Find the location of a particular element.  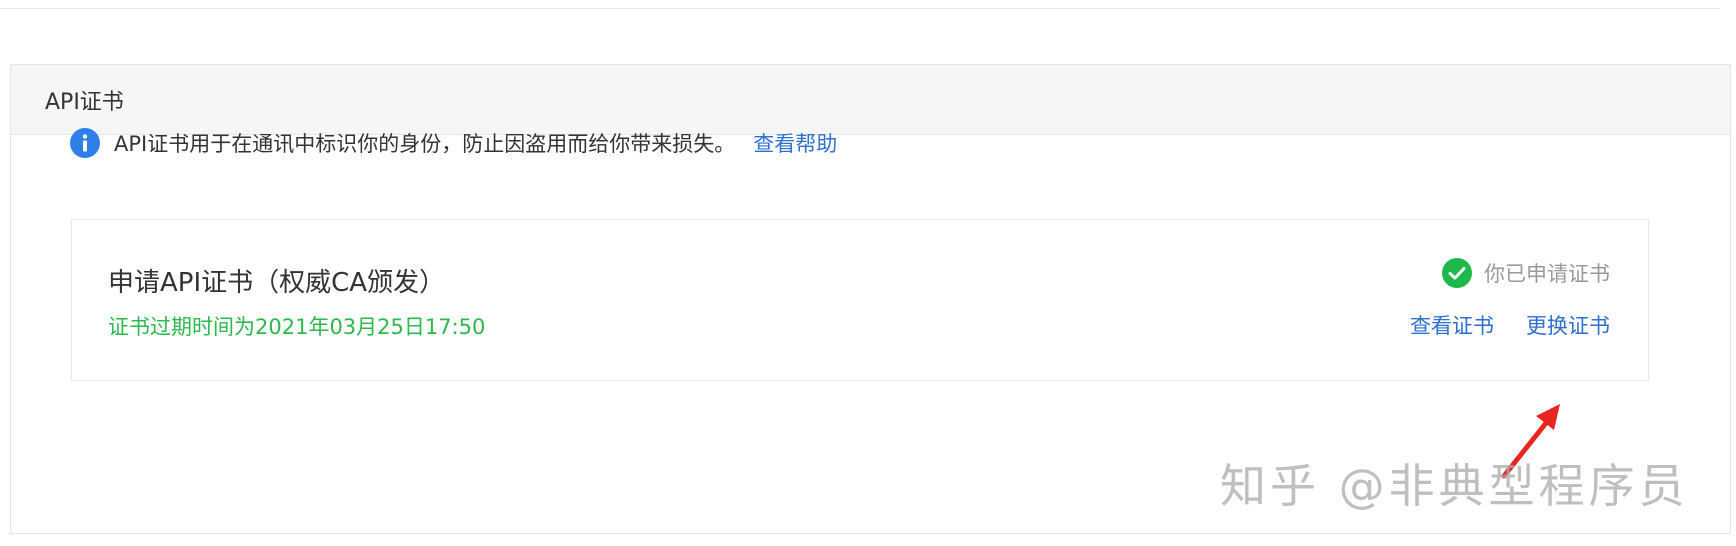

help-link: 查看帮助 is located at coordinates (795, 143).